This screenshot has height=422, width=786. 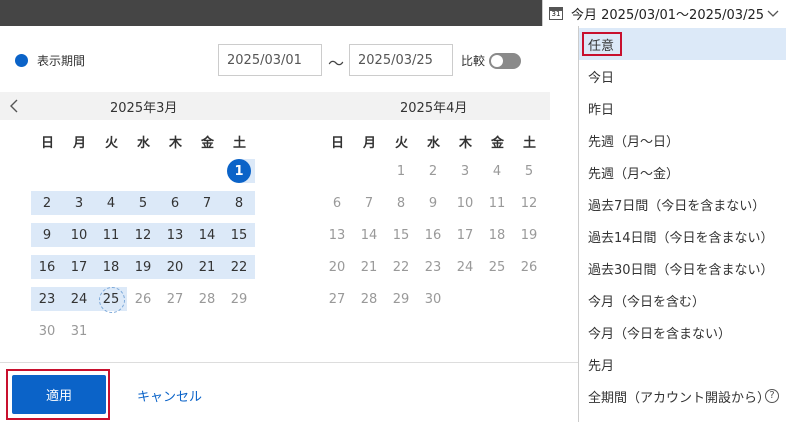 I want to click on weekday-header: 水, so click(x=144, y=143).